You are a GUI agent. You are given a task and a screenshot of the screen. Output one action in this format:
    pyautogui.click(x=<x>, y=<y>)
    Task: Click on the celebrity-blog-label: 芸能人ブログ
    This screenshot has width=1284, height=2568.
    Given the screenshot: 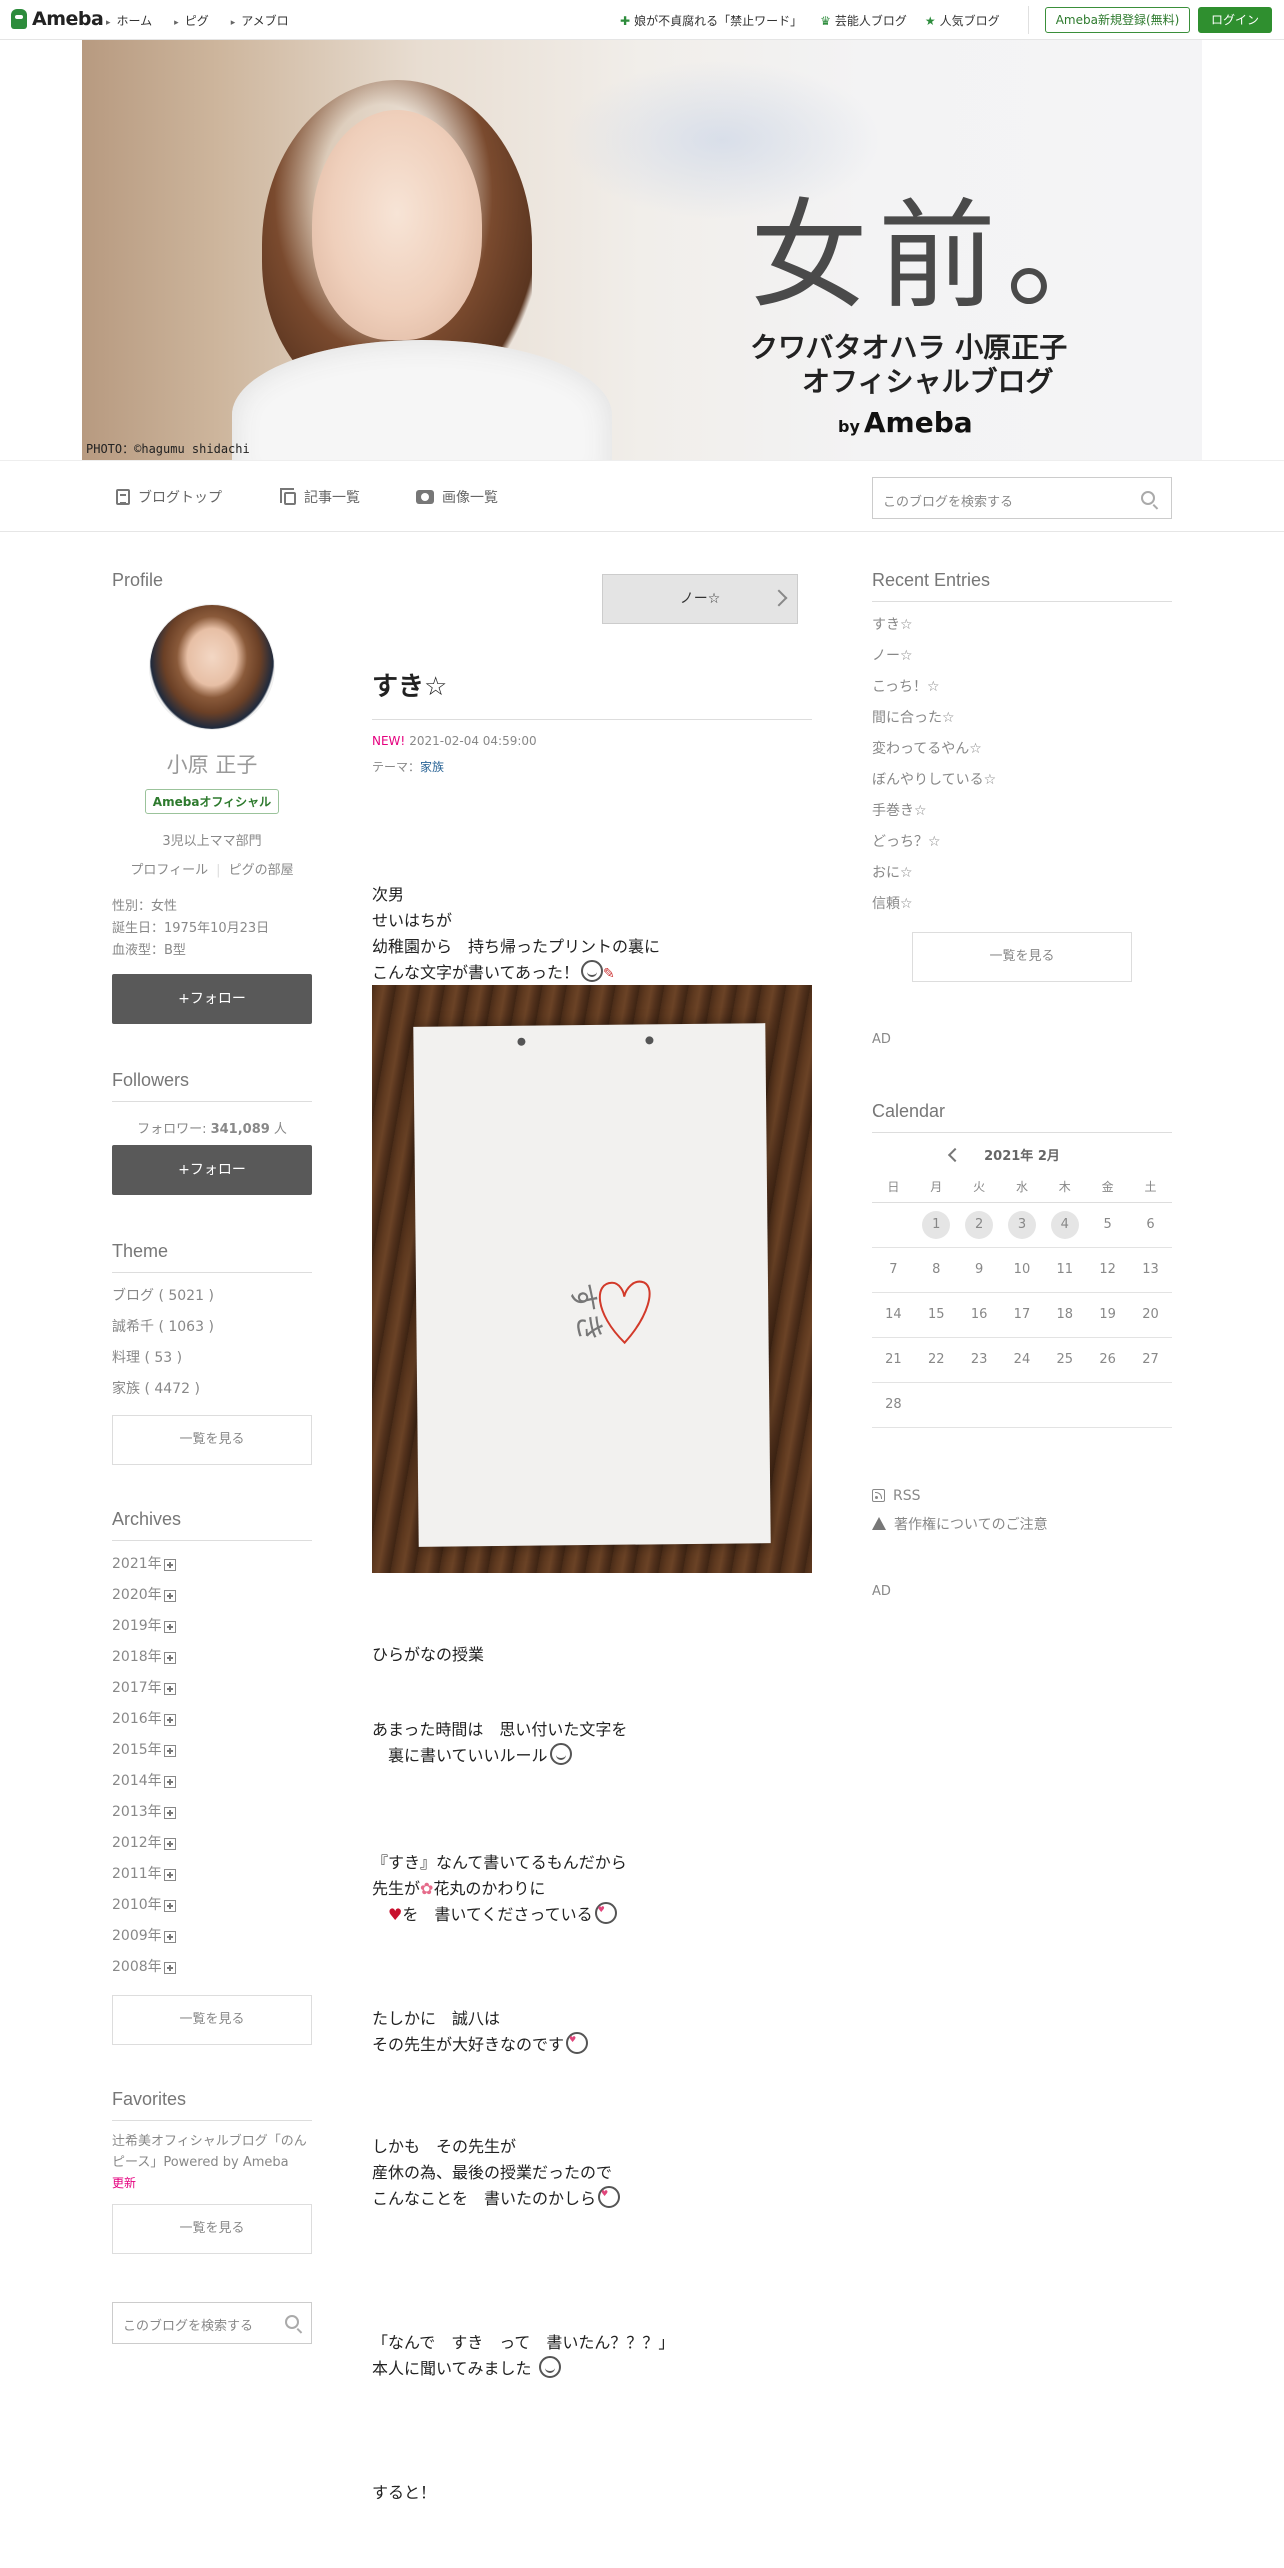 What is the action you would take?
    pyautogui.click(x=870, y=21)
    